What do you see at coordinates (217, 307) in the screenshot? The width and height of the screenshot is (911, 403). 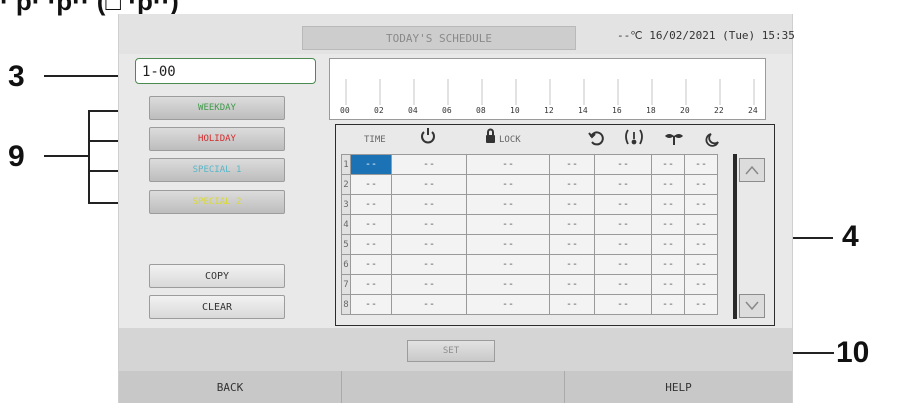 I see `clear-button: CLEAR` at bounding box center [217, 307].